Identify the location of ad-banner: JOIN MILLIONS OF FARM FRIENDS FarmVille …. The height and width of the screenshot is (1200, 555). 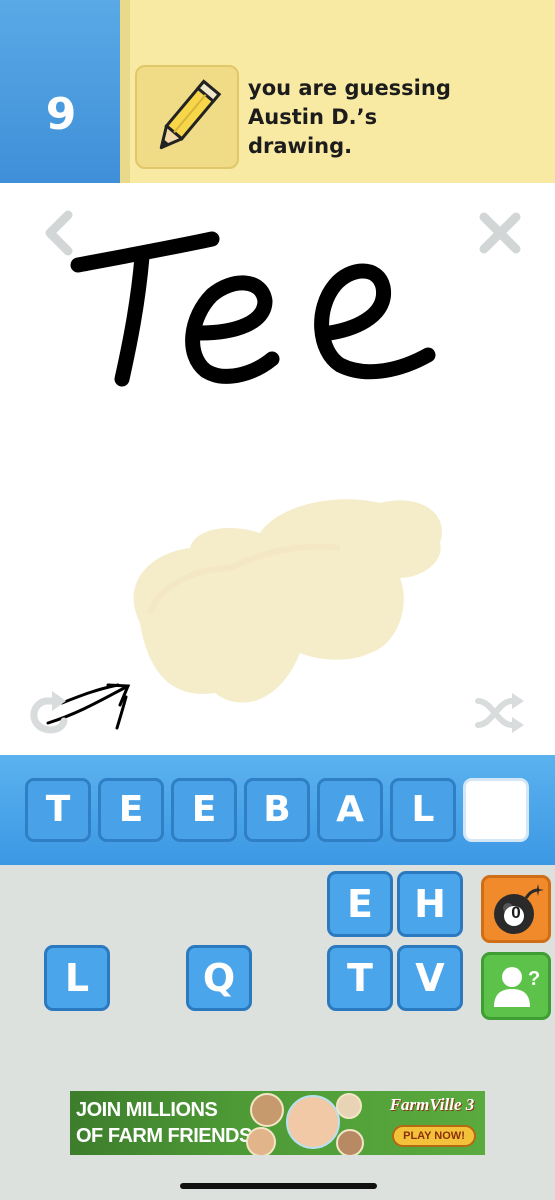
(277, 1123).